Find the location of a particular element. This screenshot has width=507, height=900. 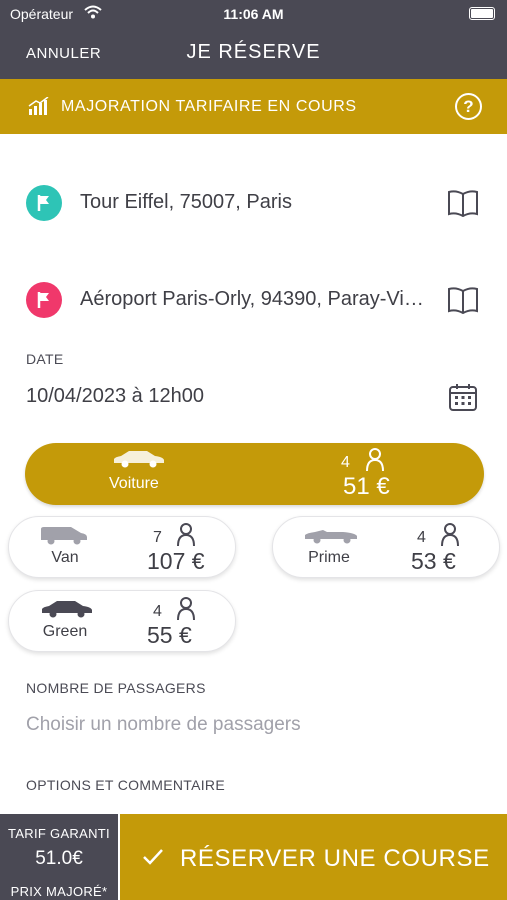

van-icon is located at coordinates (64, 537).